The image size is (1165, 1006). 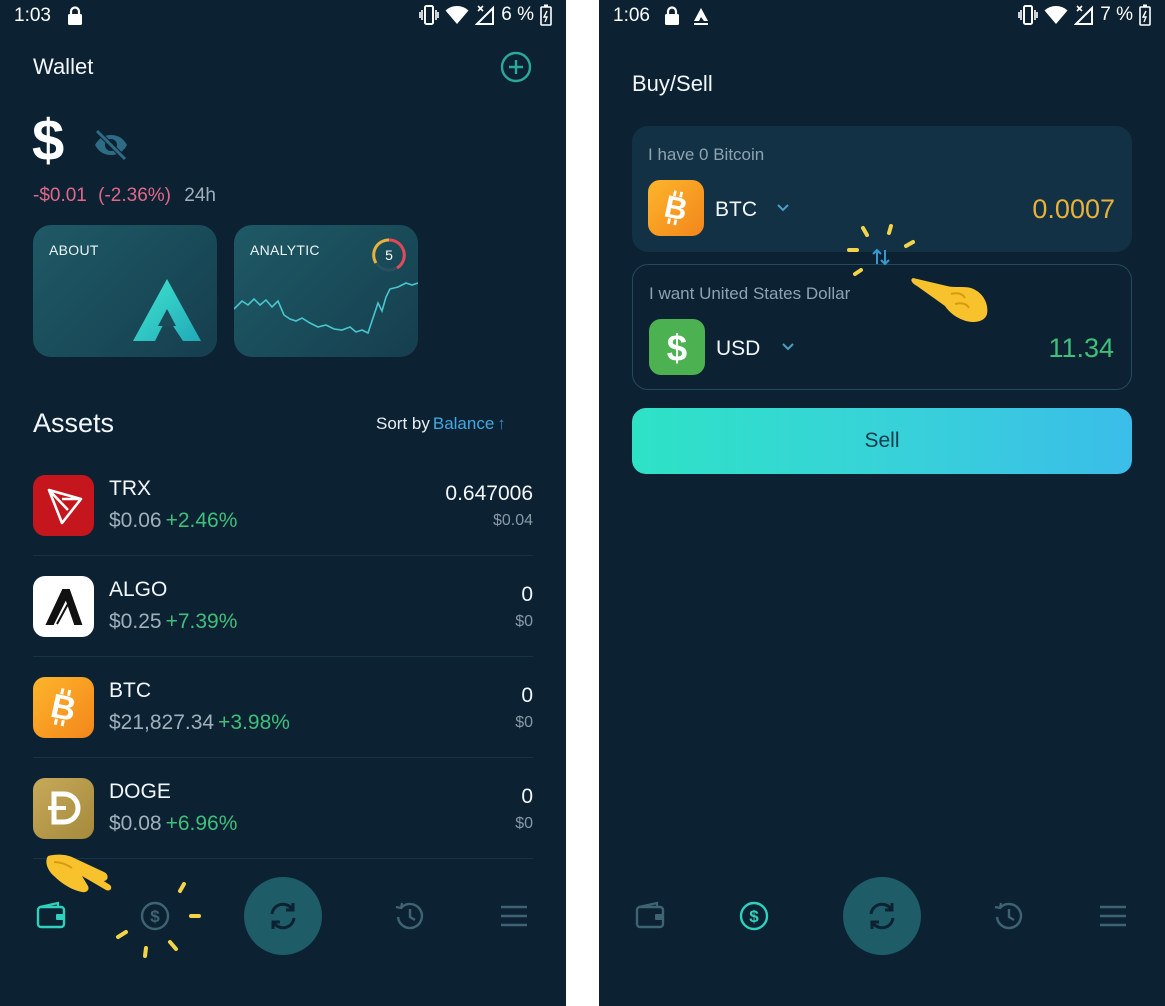 I want to click on asset-price: $0.25 +7.39%, so click(x=173, y=622).